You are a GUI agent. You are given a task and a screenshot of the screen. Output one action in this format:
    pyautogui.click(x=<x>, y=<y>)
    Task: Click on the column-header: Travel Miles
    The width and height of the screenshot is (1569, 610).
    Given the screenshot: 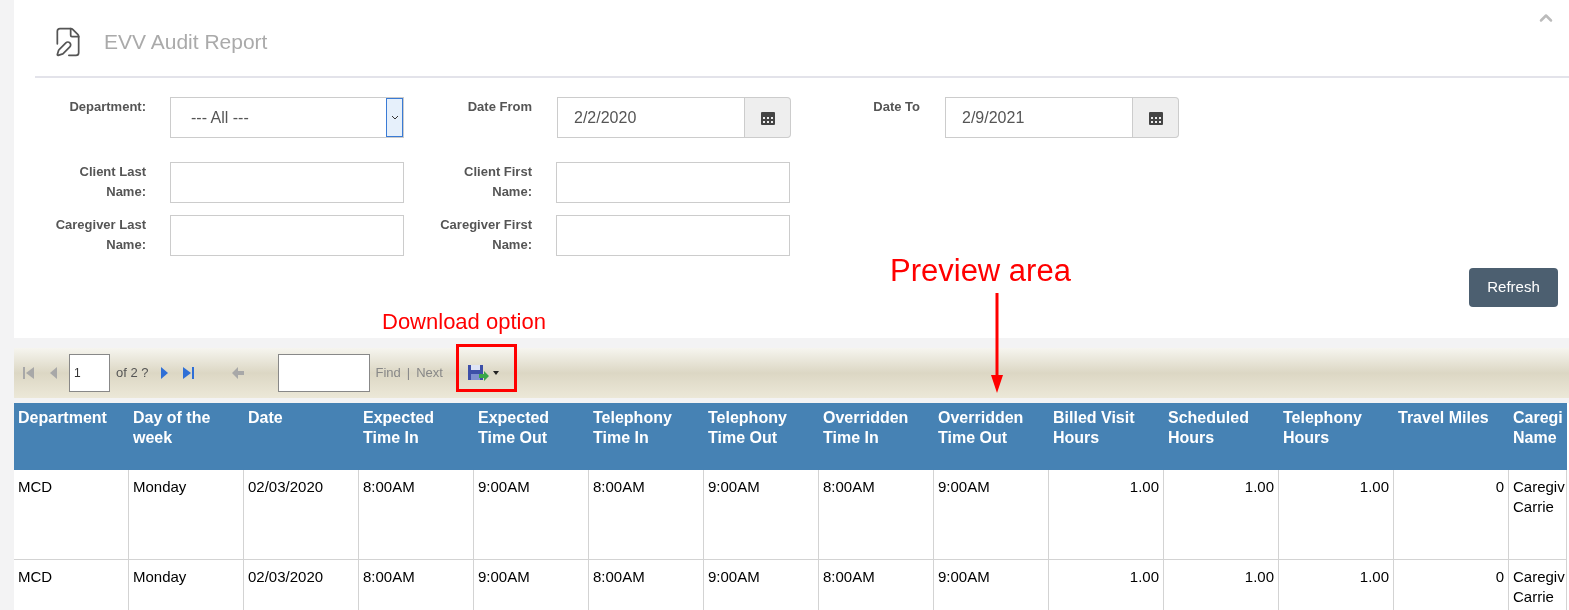 What is the action you would take?
    pyautogui.click(x=1451, y=436)
    